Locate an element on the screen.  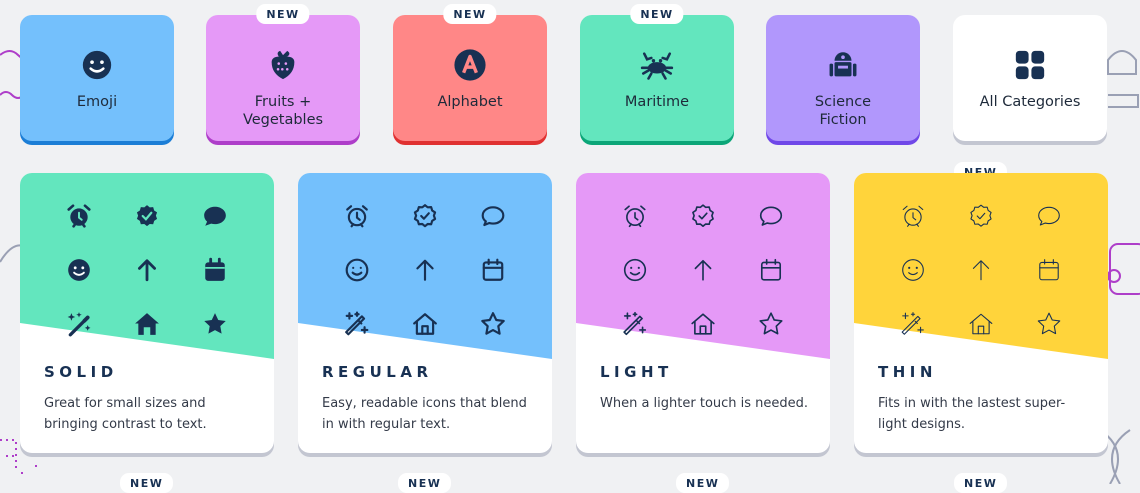
grid-icon is located at coordinates (1030, 65).